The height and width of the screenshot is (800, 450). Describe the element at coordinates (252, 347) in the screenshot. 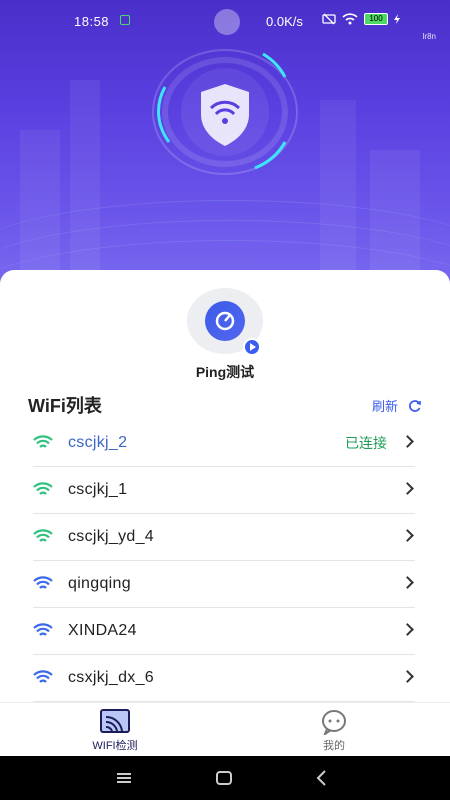

I see `play-icon` at that location.